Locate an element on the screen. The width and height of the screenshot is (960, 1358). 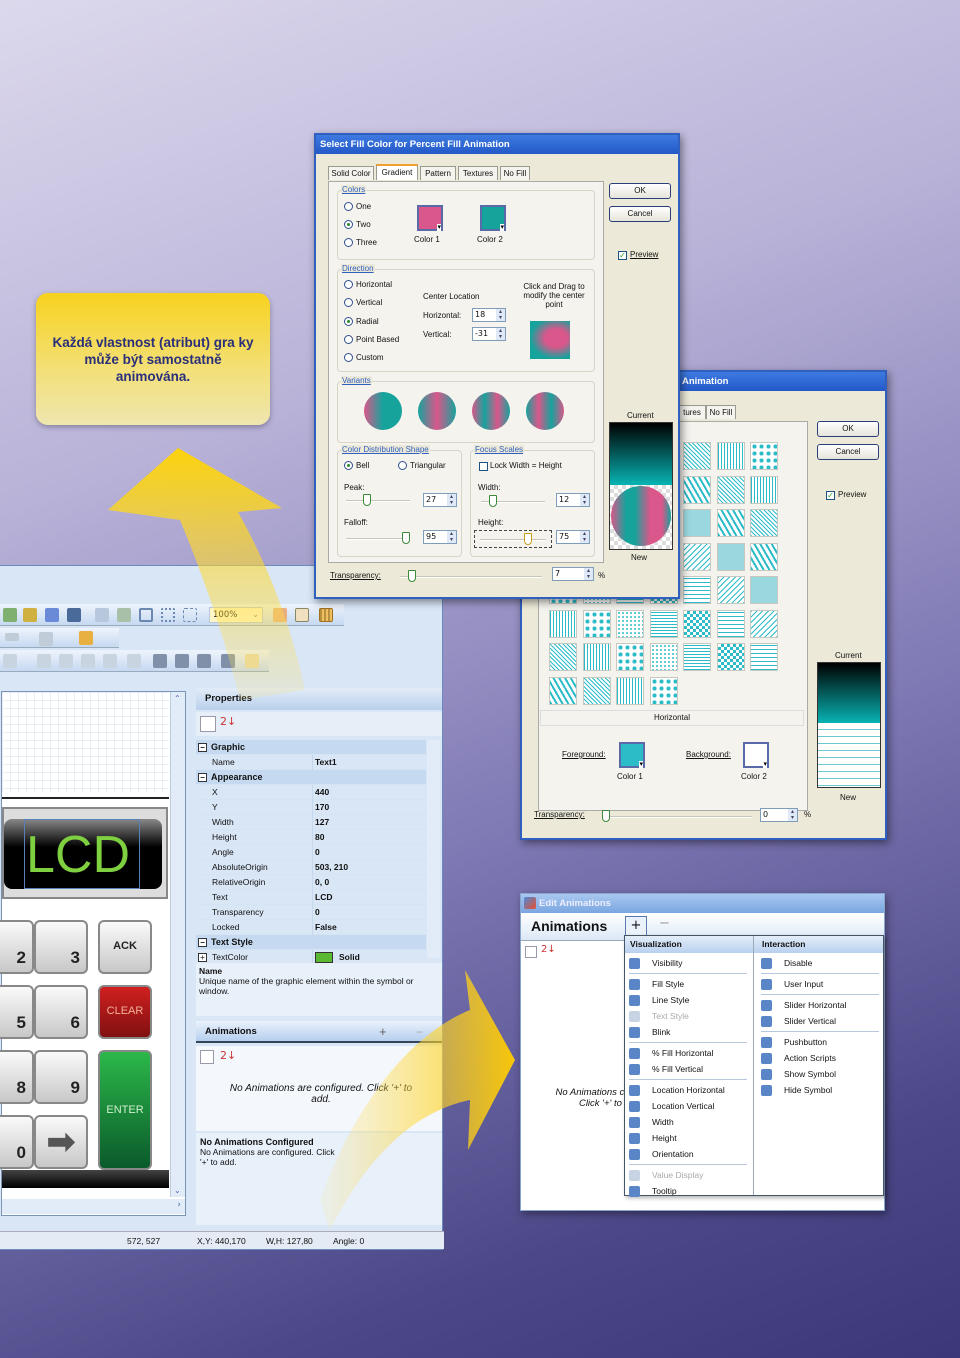
keypad-key-3: 3 is located at coordinates (61, 947).